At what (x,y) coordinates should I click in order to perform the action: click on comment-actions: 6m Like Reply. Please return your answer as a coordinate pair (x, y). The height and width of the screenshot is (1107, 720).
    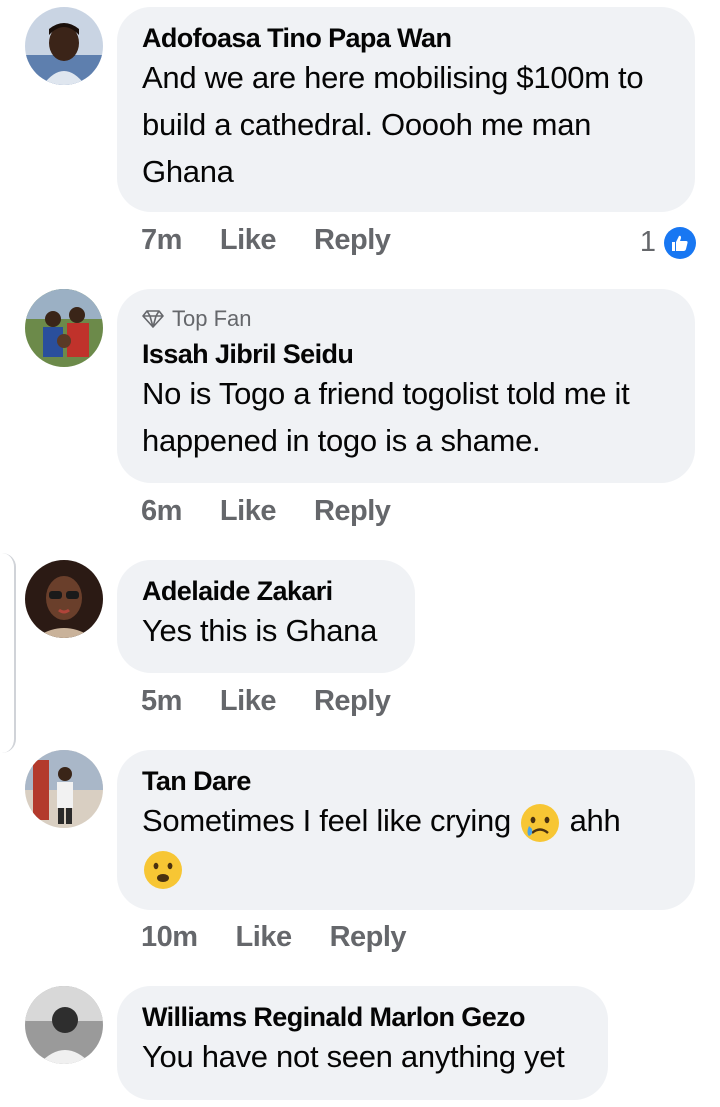
    Looking at the image, I should click on (284, 511).